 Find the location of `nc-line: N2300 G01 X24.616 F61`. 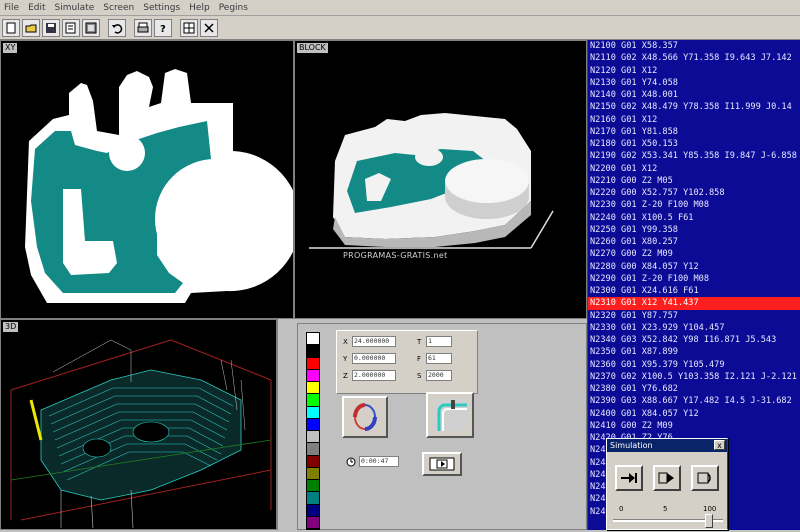

nc-line: N2300 G01 X24.616 F61 is located at coordinates (694, 291).